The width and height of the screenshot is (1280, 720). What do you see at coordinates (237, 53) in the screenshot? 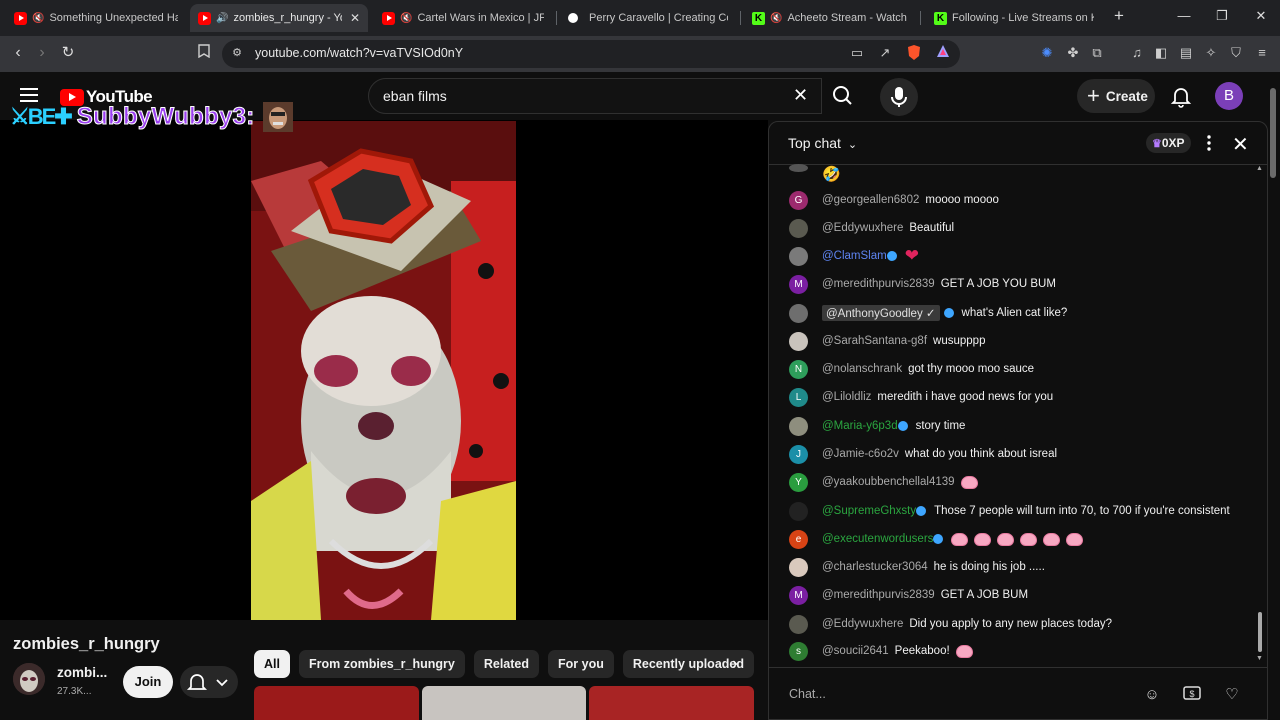
I see `site-info-icon: ⚙` at bounding box center [237, 53].